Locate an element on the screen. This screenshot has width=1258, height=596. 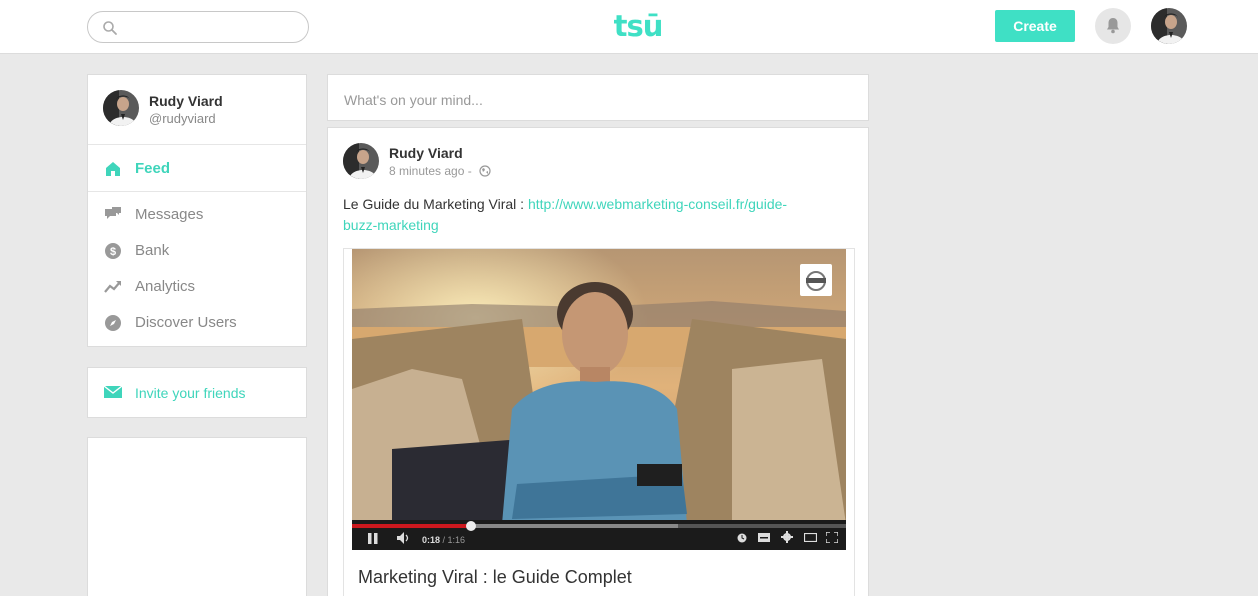
sidebar-item-label: Bank is located at coordinates (152, 250).